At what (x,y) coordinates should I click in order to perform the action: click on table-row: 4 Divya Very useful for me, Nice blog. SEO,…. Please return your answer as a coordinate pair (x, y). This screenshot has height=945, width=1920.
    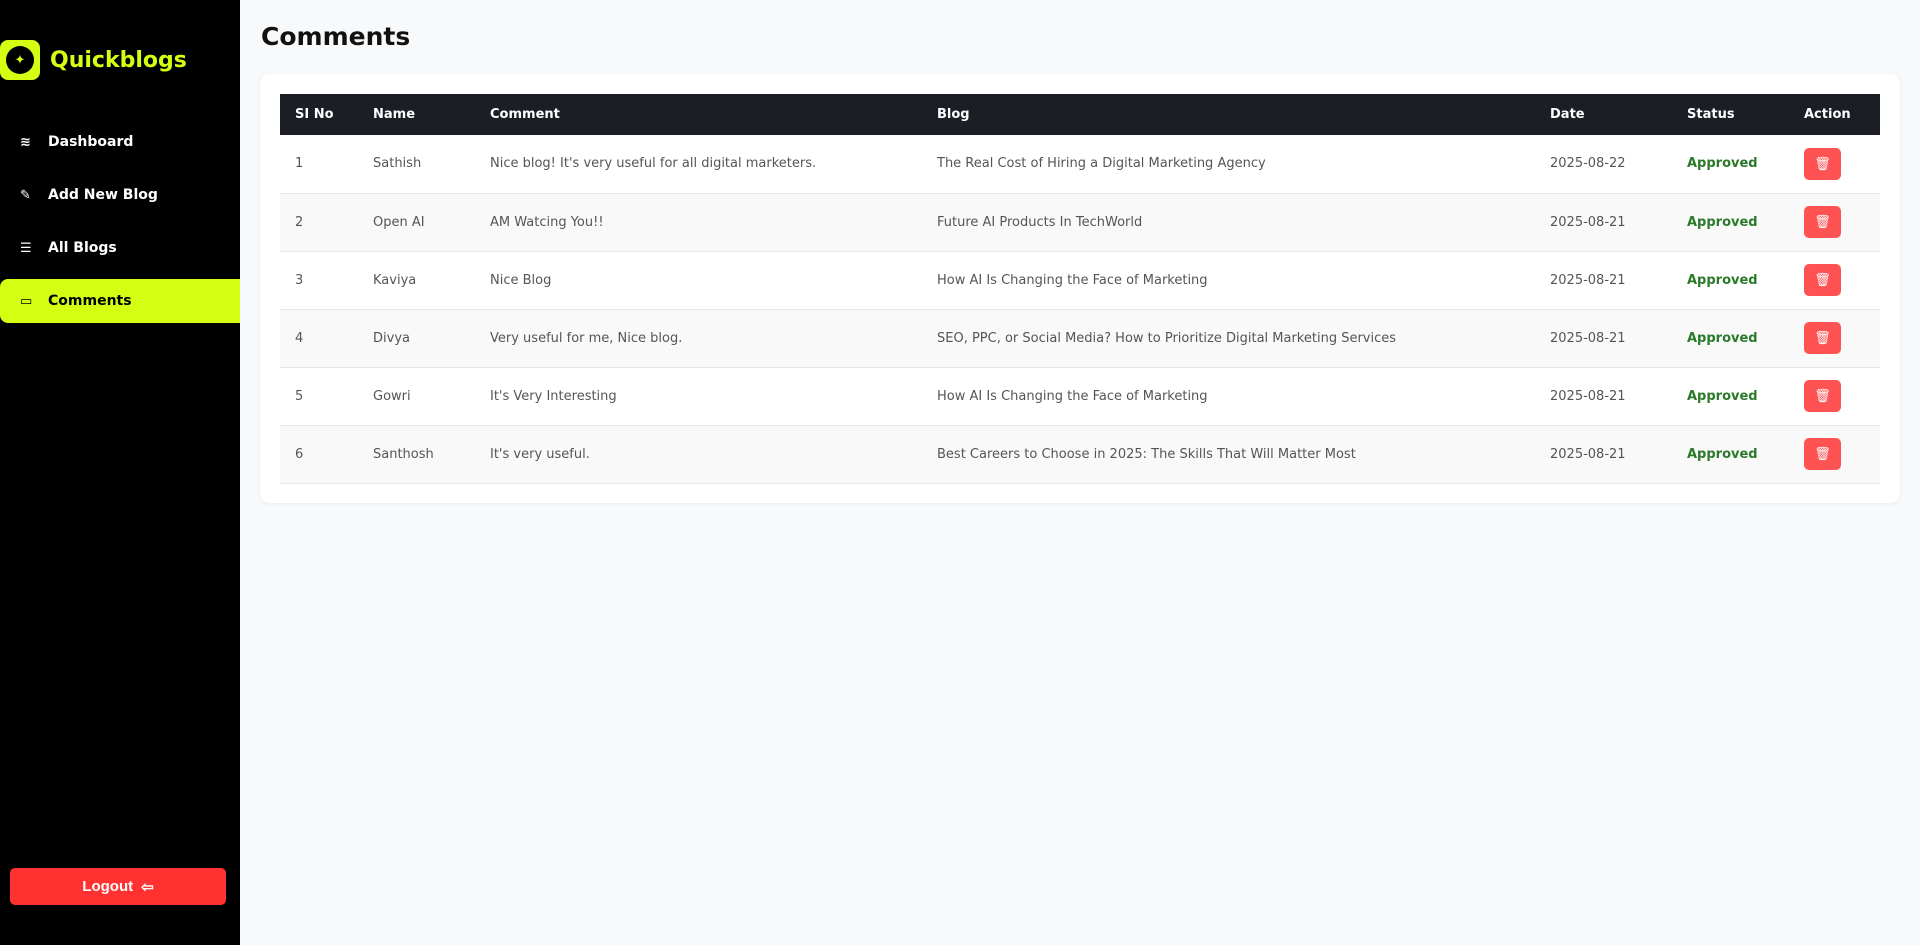
    Looking at the image, I should click on (1080, 338).